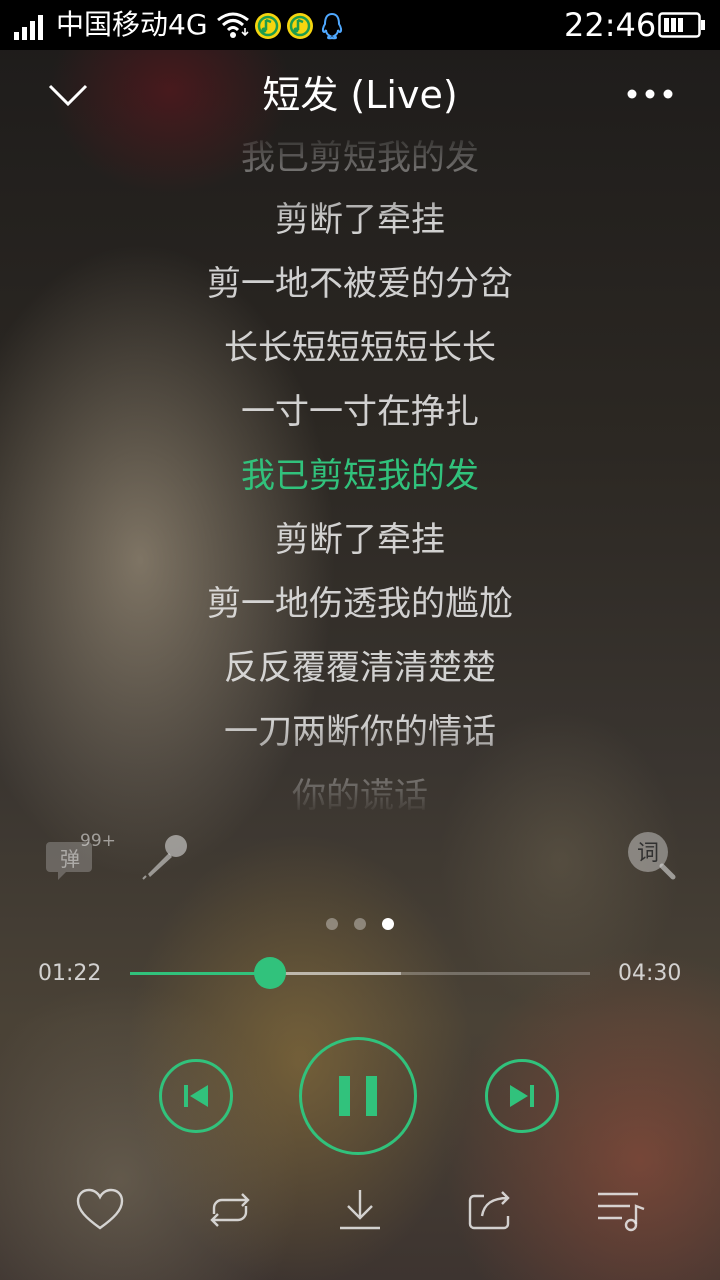  I want to click on download-icon, so click(360, 1210).